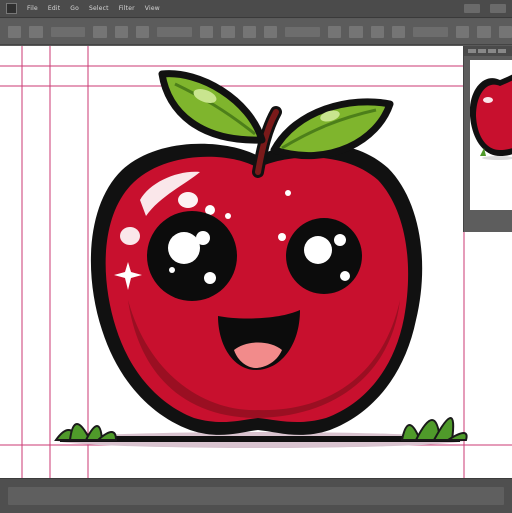 This screenshot has width=512, height=513. Describe the element at coordinates (54, 8) in the screenshot. I see `menu-edit: Edit` at that location.